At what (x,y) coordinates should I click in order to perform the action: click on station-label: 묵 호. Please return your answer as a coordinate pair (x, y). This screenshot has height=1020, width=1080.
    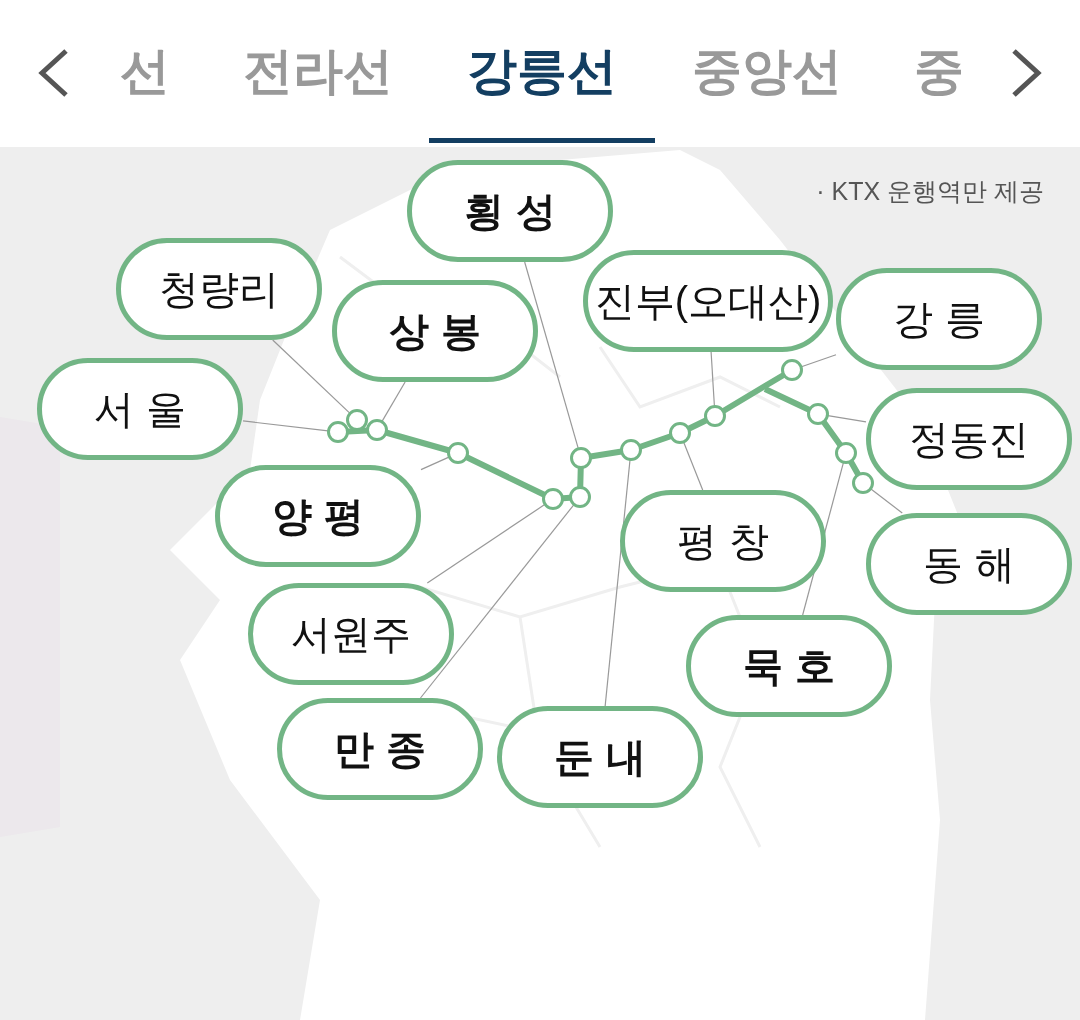
    Looking at the image, I should click on (789, 666).